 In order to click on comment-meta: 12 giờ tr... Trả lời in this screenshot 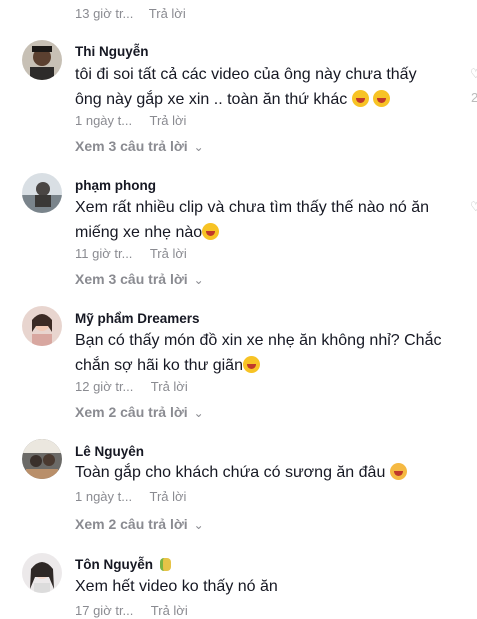, I will do `click(131, 386)`.